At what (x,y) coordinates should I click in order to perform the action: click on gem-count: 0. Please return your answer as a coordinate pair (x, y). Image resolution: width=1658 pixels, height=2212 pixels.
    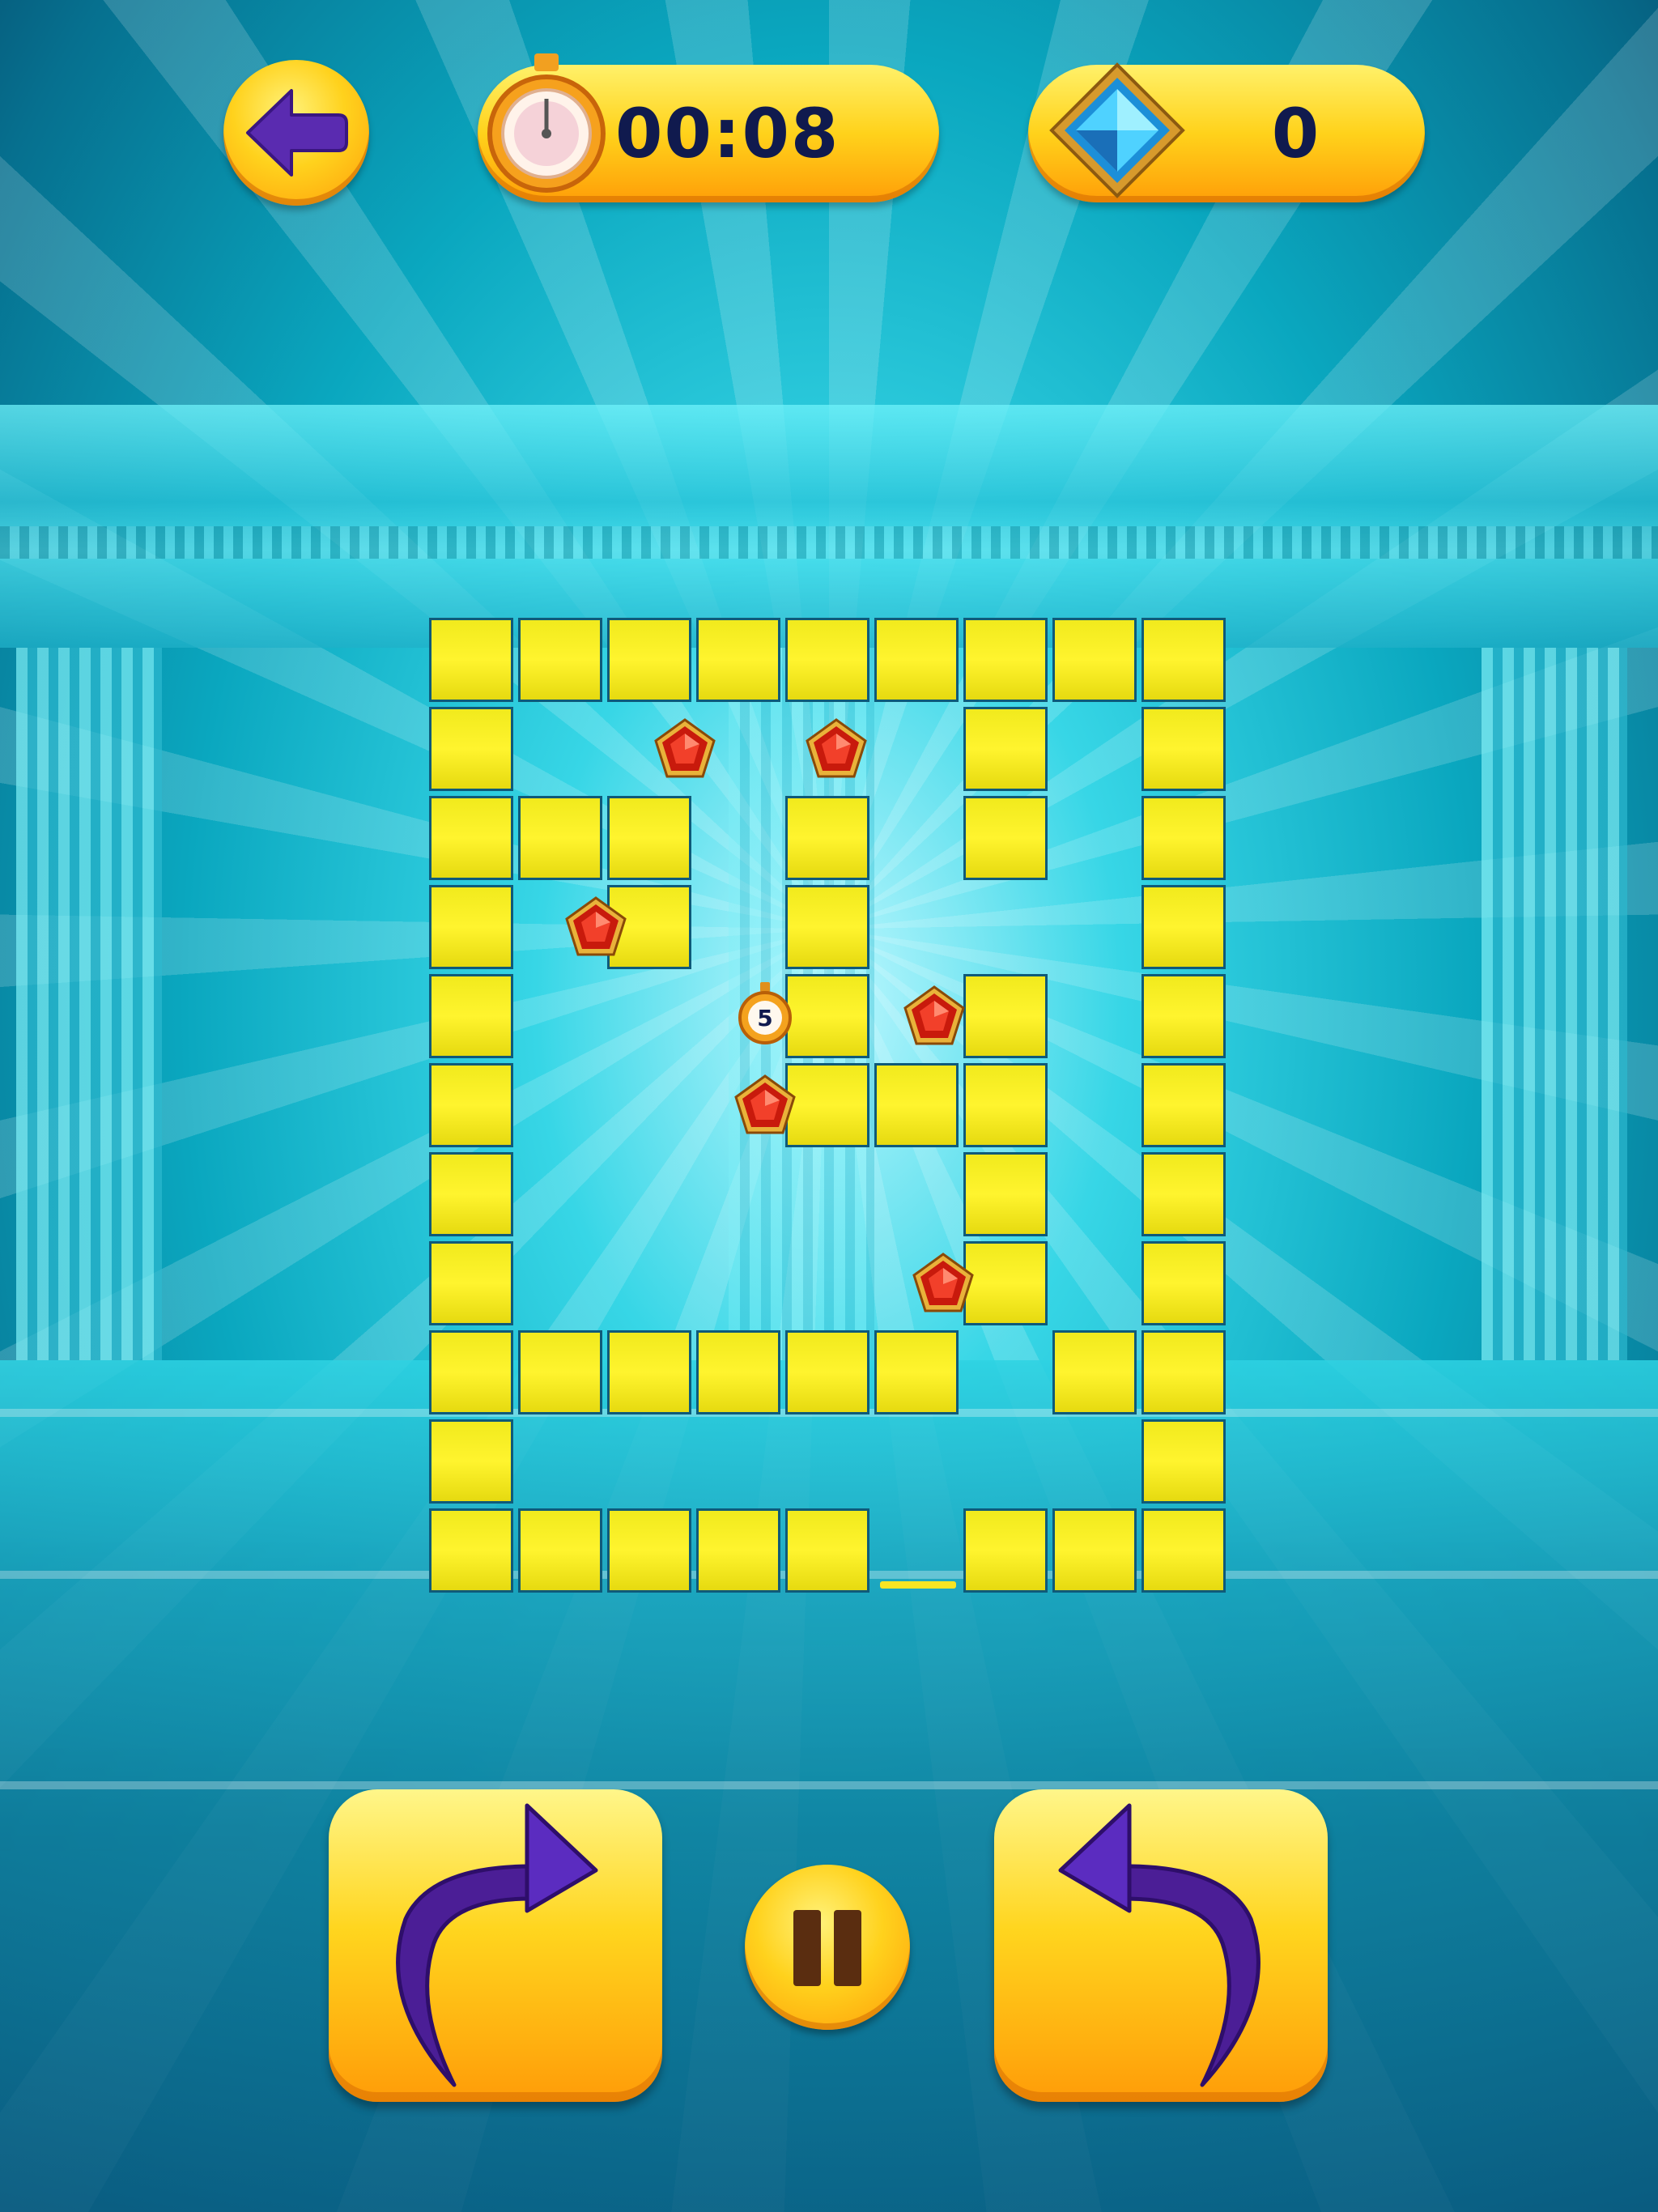
    Looking at the image, I should click on (1295, 134).